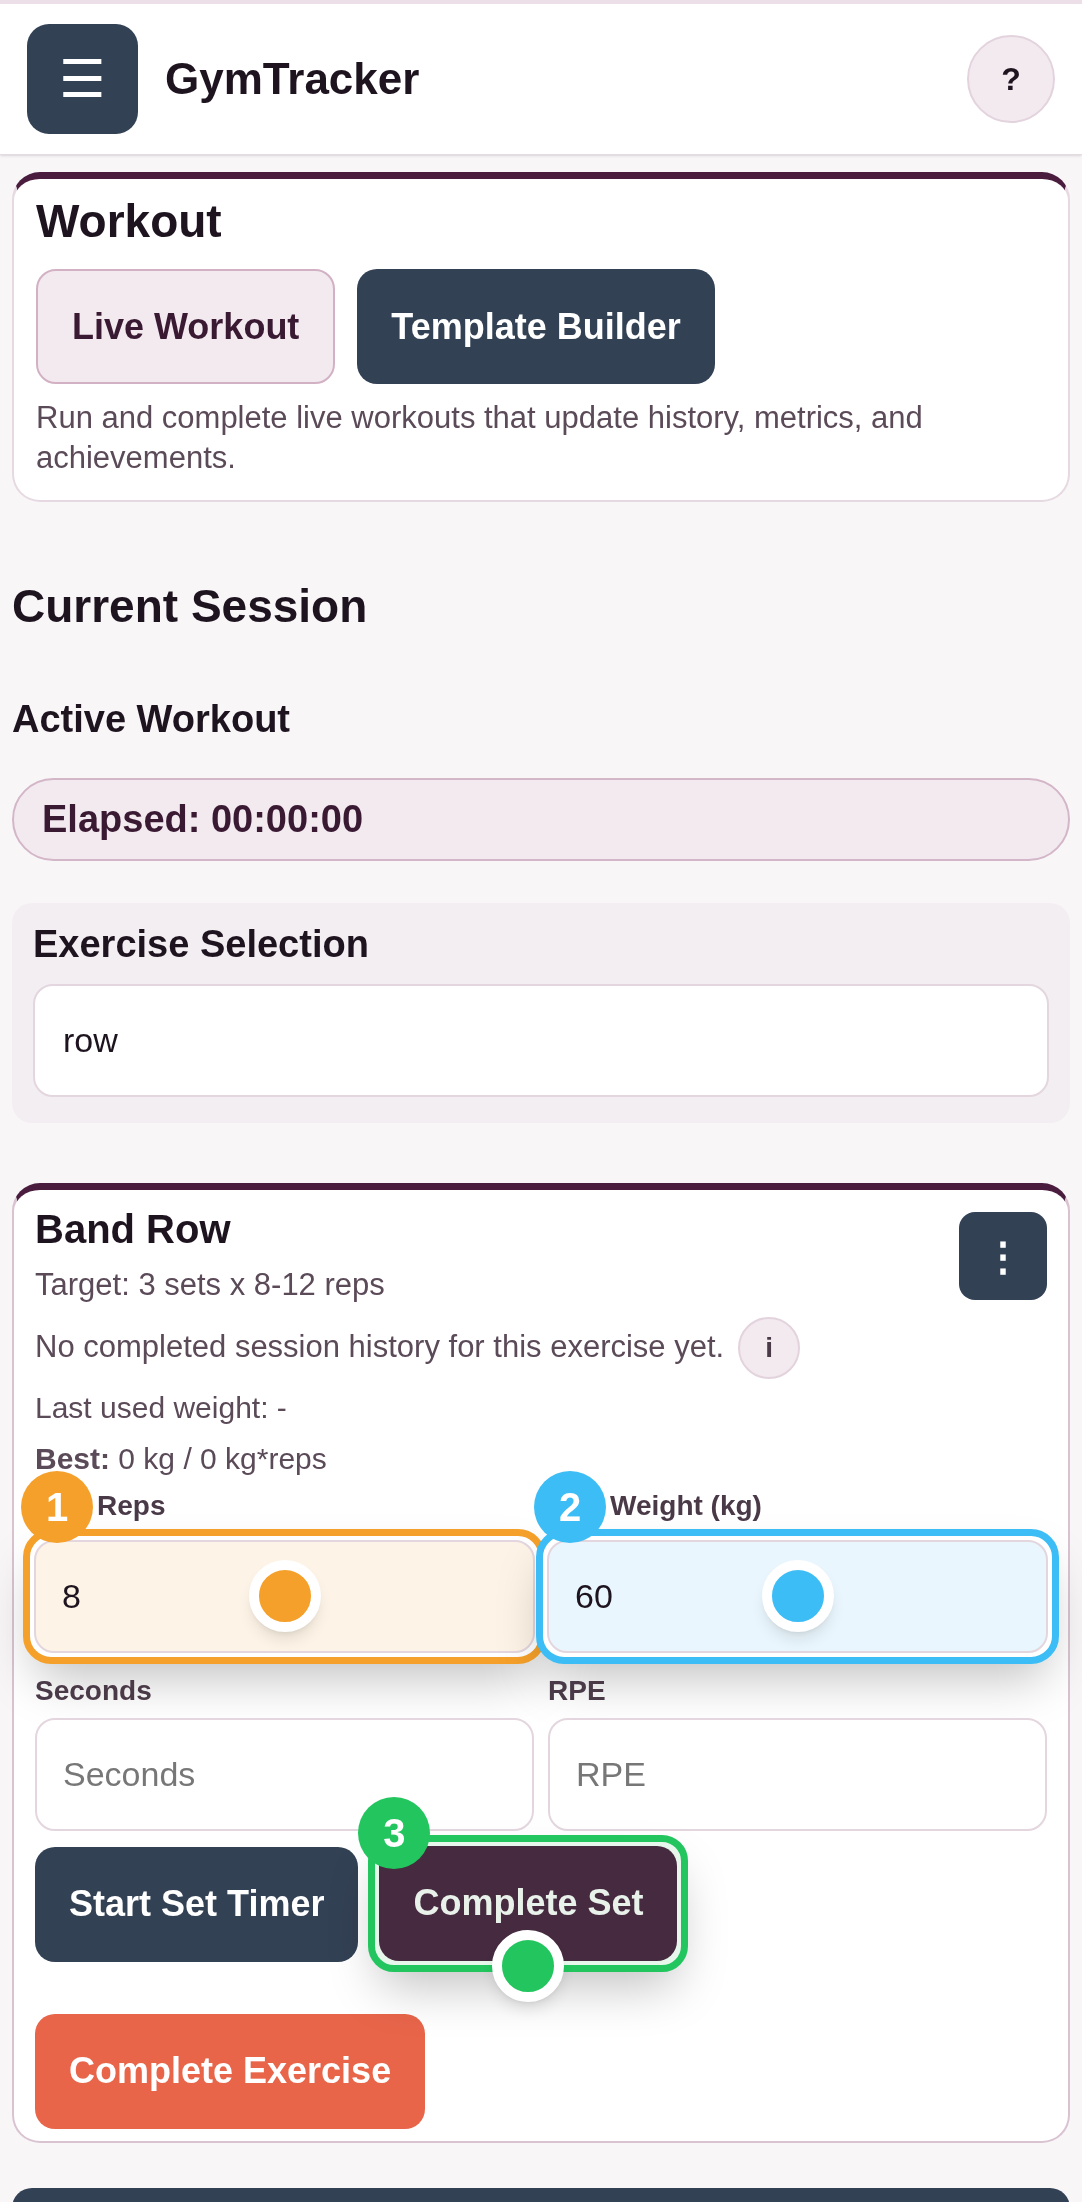 This screenshot has width=1082, height=2202. What do you see at coordinates (577, 1690) in the screenshot?
I see `field-label: RPE` at bounding box center [577, 1690].